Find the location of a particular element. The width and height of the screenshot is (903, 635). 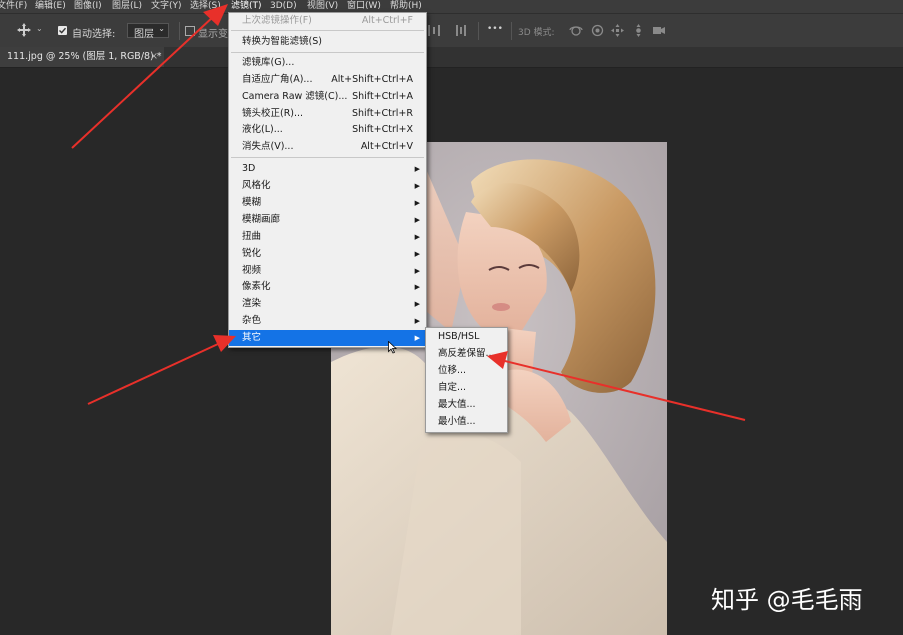

menu-item-label: 风格化 is located at coordinates (256, 185).